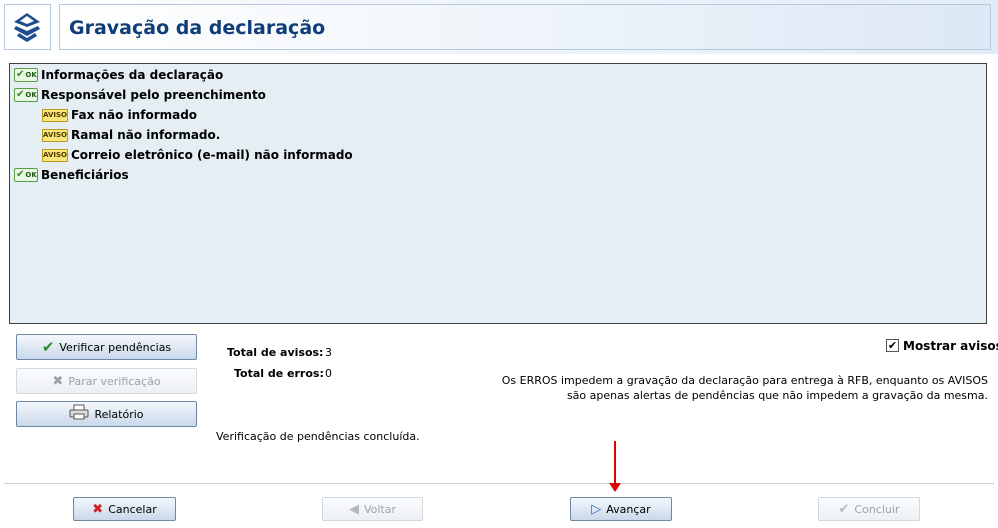  I want to click on stop-x-icon: ✖, so click(58, 381).